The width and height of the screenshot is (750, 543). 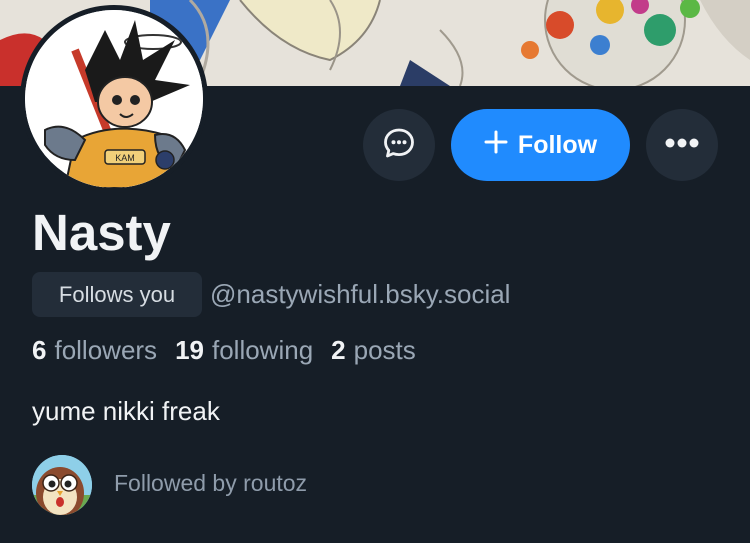 I want to click on profile-stats: 6 followers 19 following 2 posts, so click(x=233, y=350).